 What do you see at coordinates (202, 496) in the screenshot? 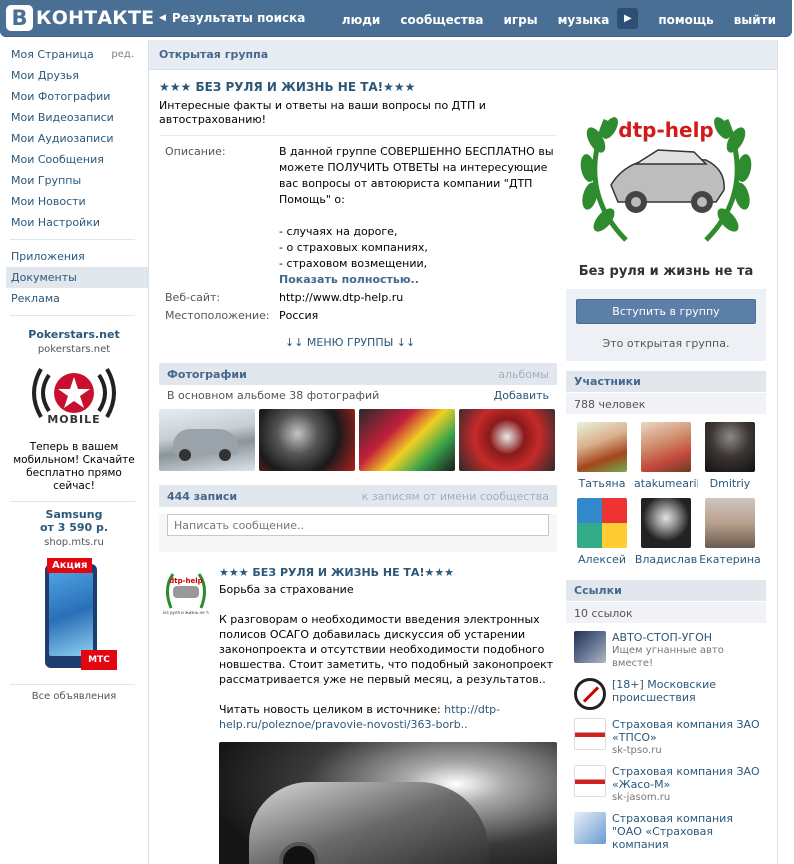
I see `wall-count: 444 записи` at bounding box center [202, 496].